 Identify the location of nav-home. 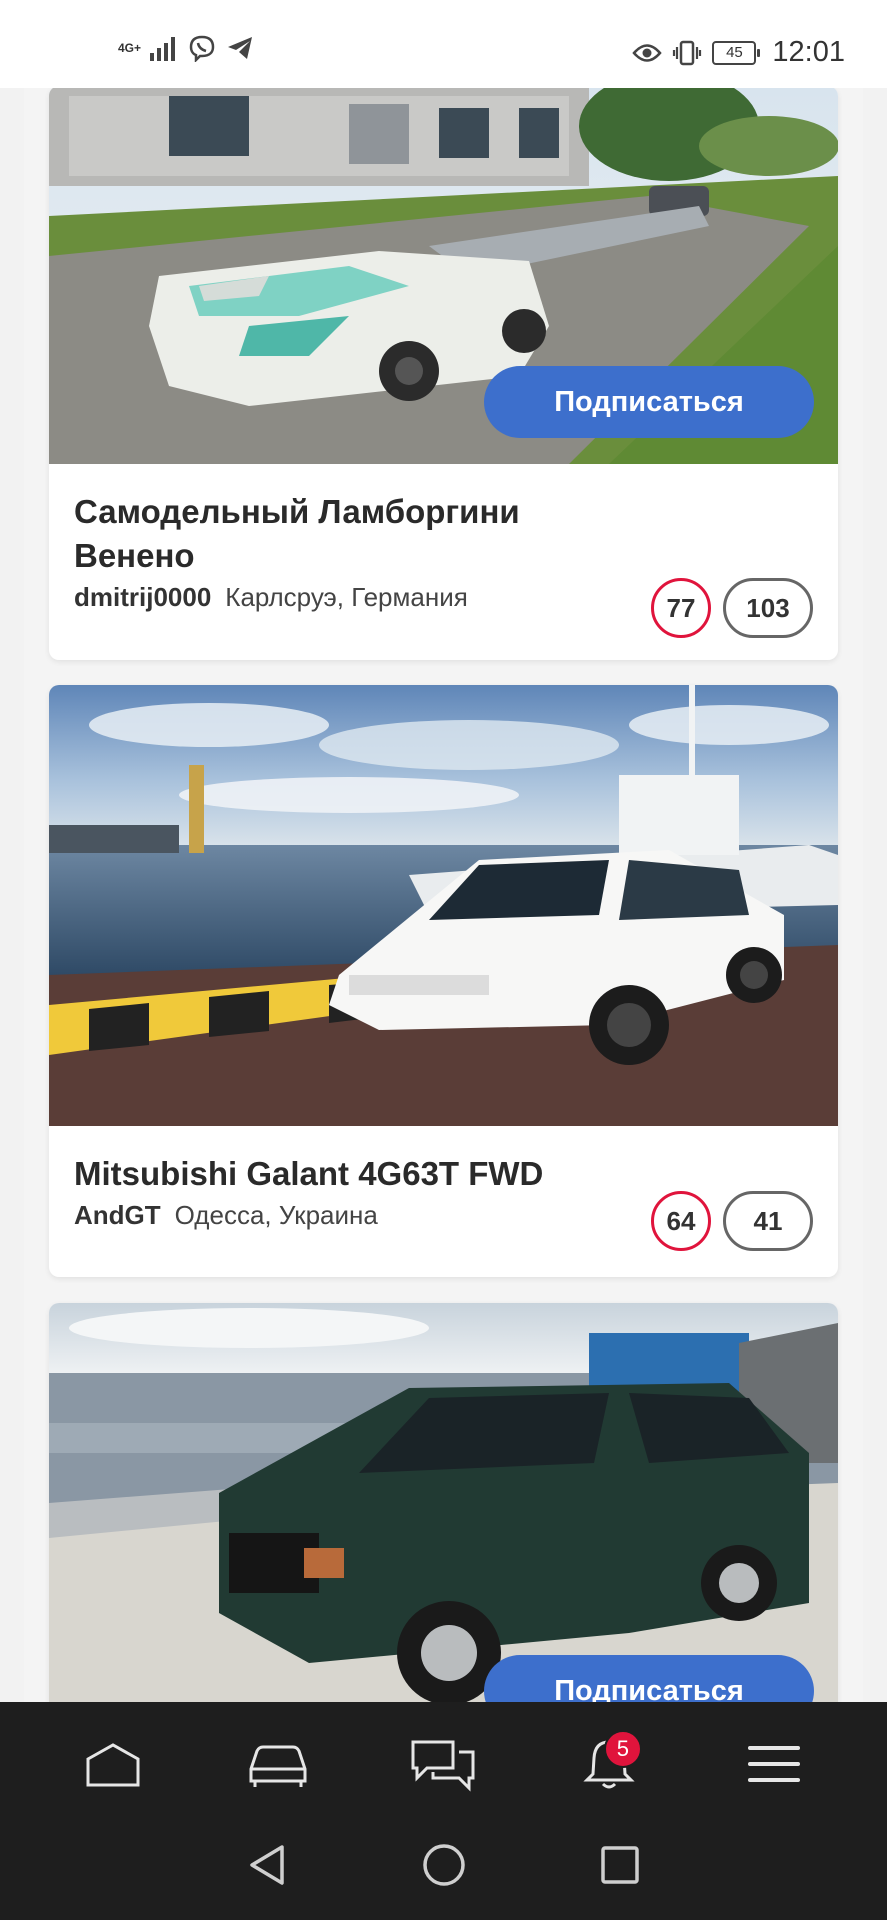
(113, 1764).